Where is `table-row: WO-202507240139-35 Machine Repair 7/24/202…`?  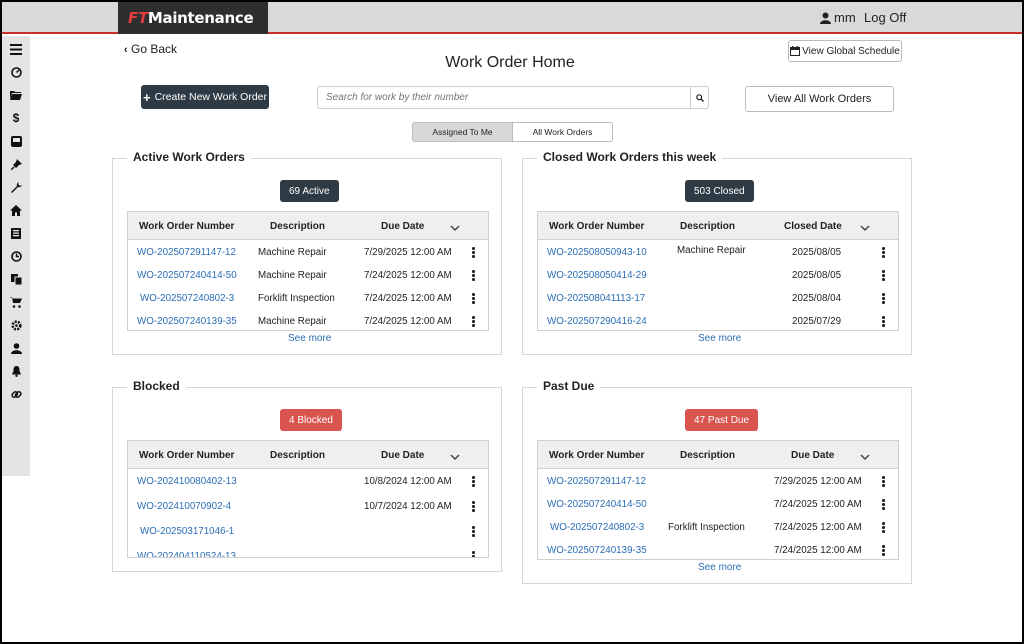 table-row: WO-202507240139-35 Machine Repair 7/24/202… is located at coordinates (308, 321).